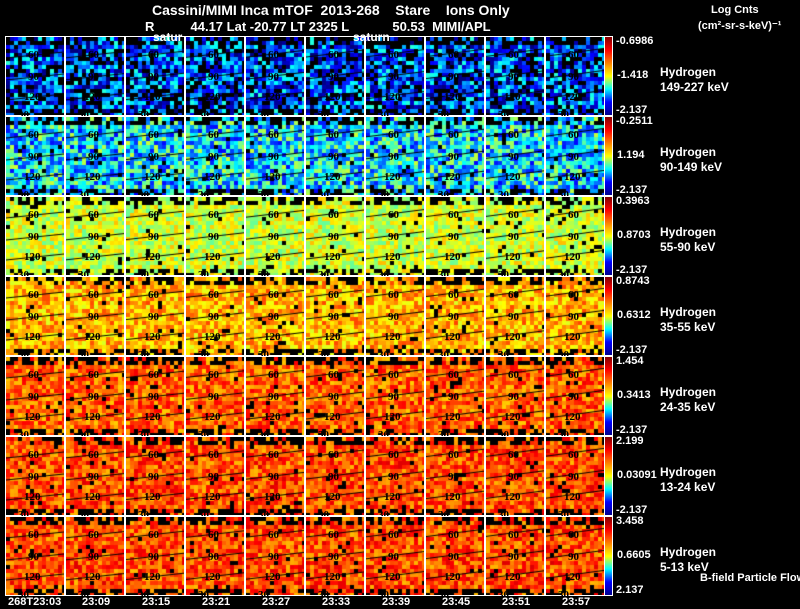 This screenshot has width=800, height=609. I want to click on colorbar-mid: 0.03091, so click(637, 475).